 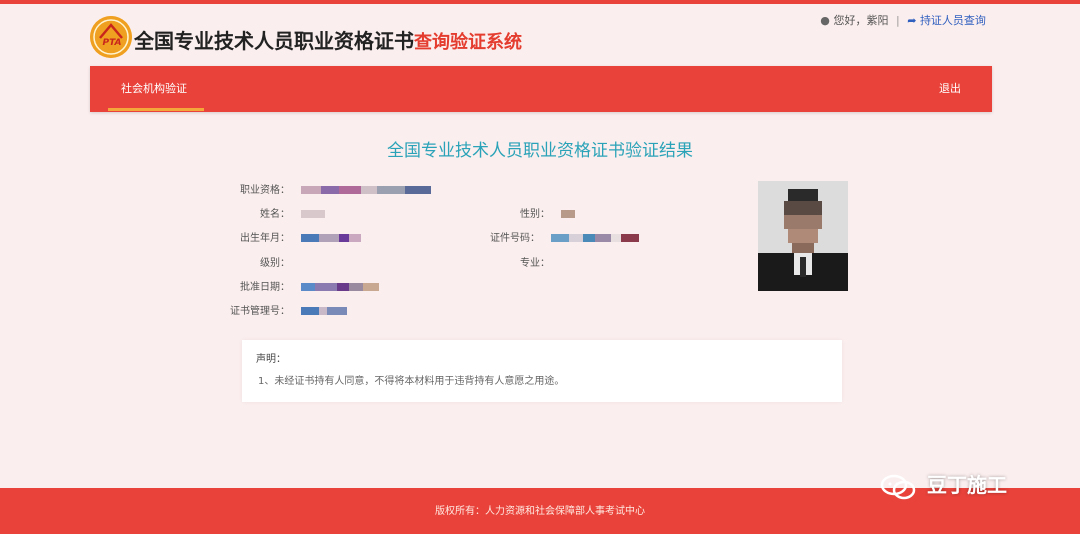 What do you see at coordinates (156, 109) in the screenshot?
I see `active-tab-indicator` at bounding box center [156, 109].